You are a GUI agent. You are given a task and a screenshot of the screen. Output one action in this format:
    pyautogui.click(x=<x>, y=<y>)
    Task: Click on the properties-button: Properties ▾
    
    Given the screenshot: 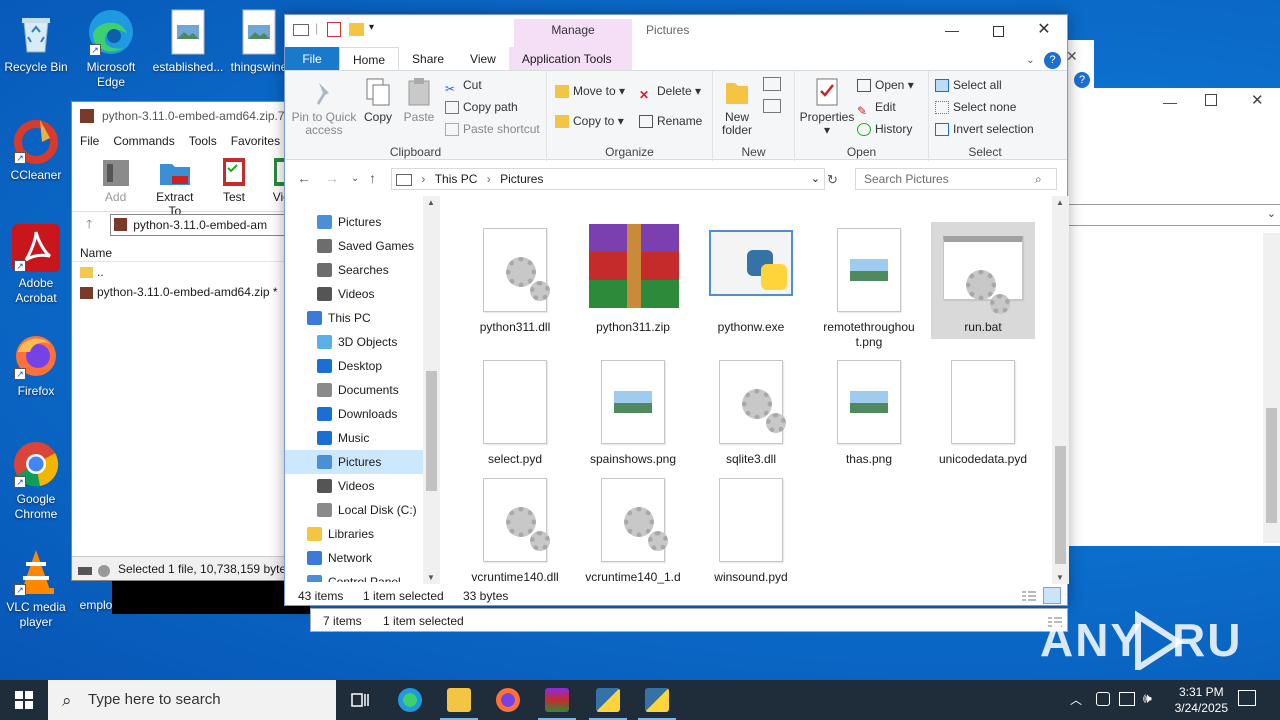 What is the action you would take?
    pyautogui.click(x=827, y=107)
    